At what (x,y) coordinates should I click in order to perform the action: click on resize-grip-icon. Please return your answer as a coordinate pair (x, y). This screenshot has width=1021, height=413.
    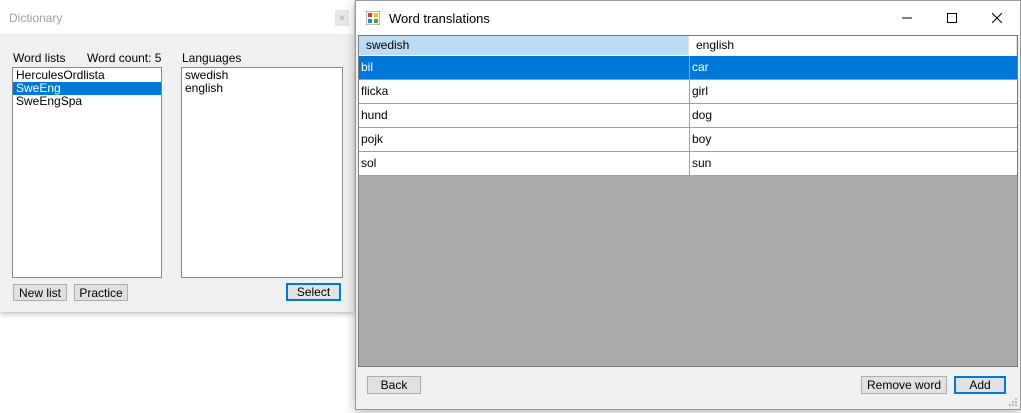
    Looking at the image, I should click on (1013, 402).